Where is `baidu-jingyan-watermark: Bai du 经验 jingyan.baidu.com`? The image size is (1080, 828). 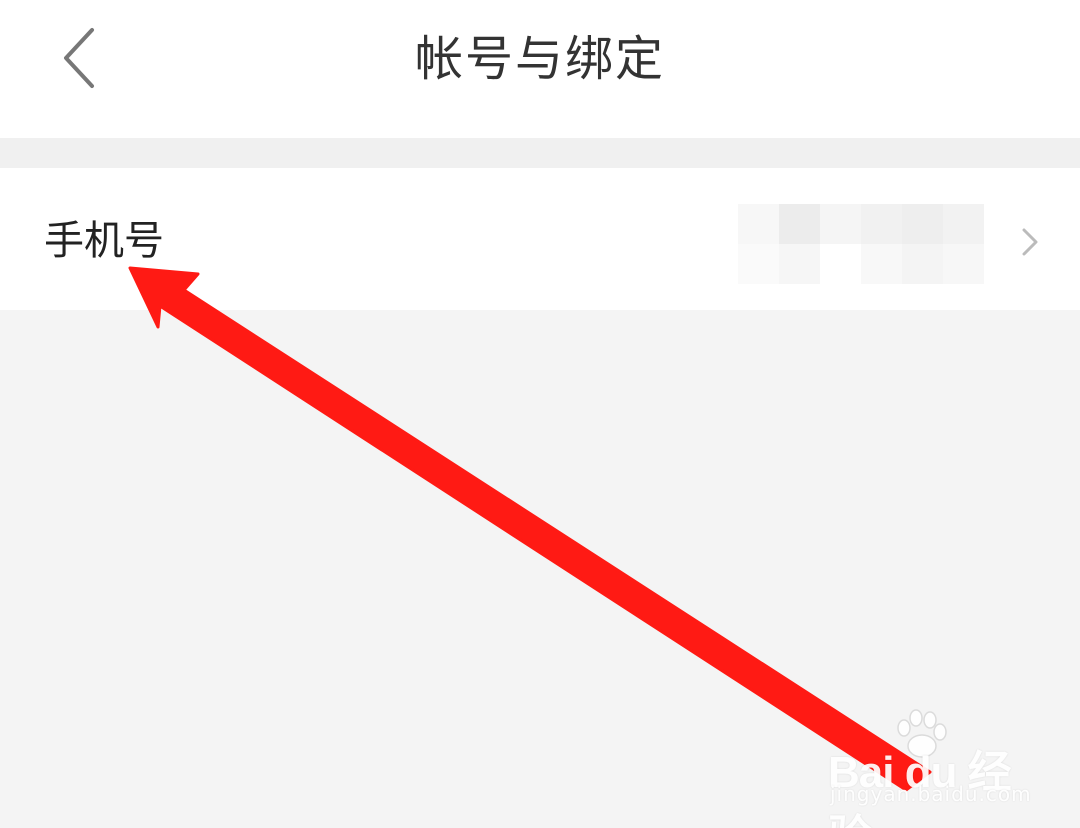 baidu-jingyan-watermark: Bai du 经验 jingyan.baidu.com is located at coordinates (933, 768).